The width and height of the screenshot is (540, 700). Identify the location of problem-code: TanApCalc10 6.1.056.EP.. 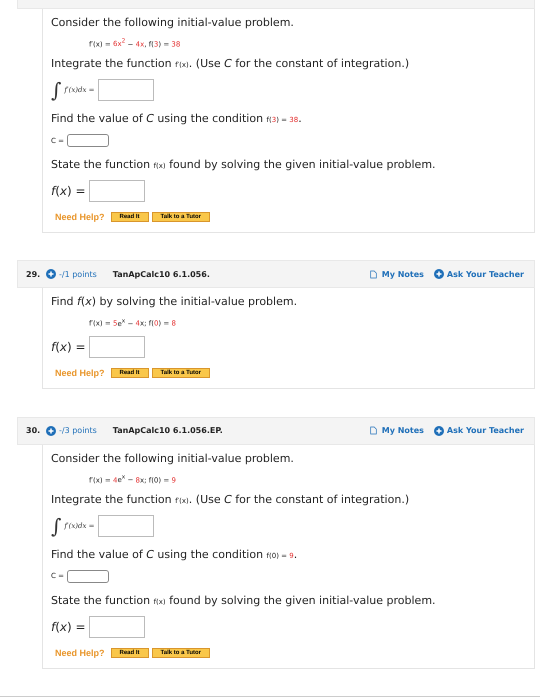
(167, 431).